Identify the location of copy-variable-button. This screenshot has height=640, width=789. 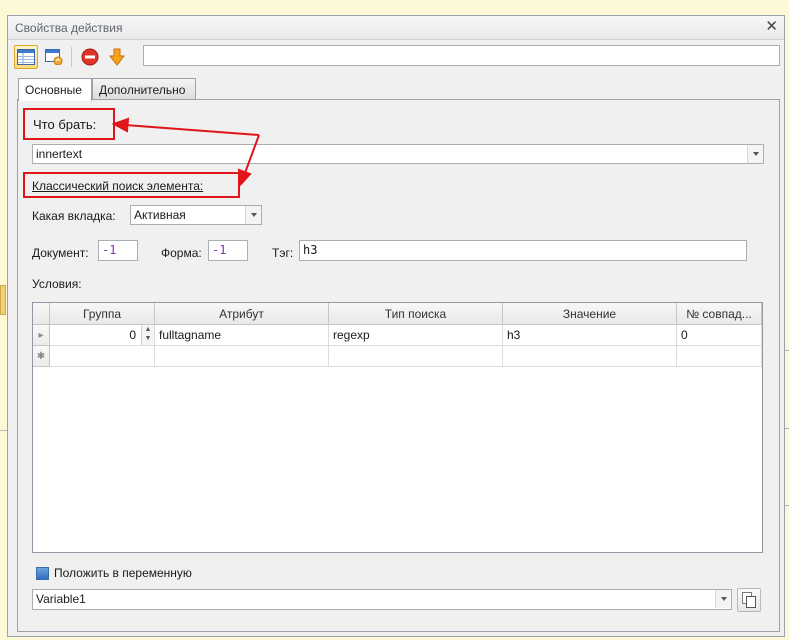
(749, 600).